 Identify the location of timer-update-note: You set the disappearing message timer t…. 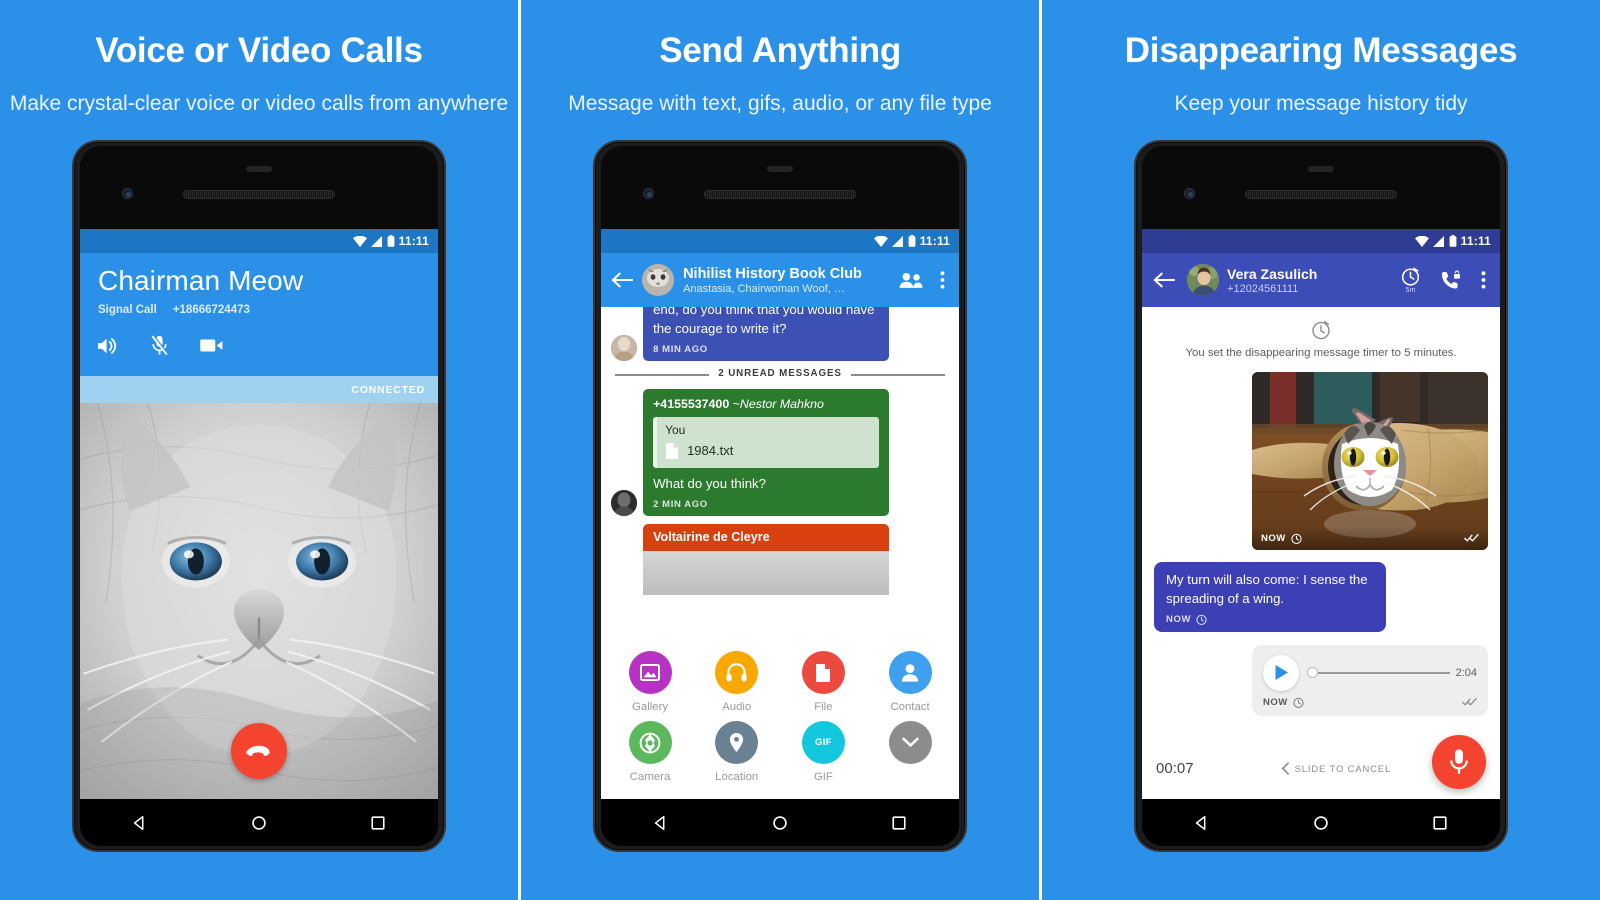
(1321, 353).